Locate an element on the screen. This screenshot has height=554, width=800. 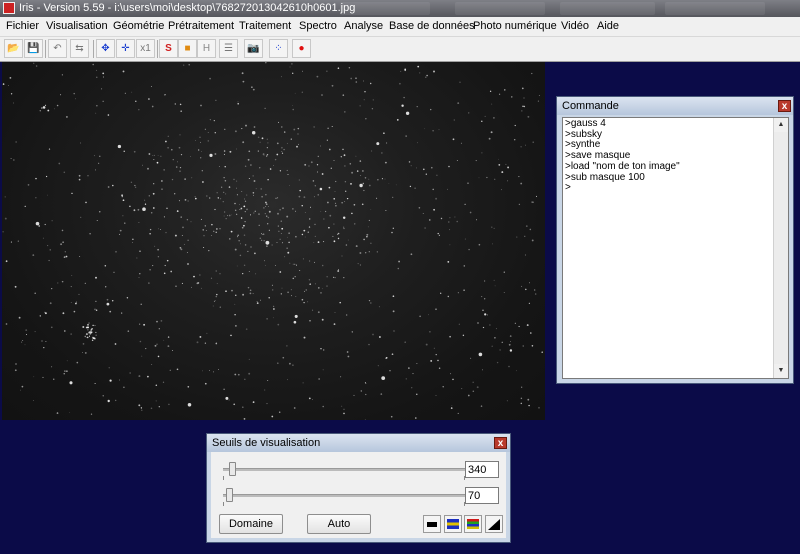
save-icon: 💾 is located at coordinates (33, 48).